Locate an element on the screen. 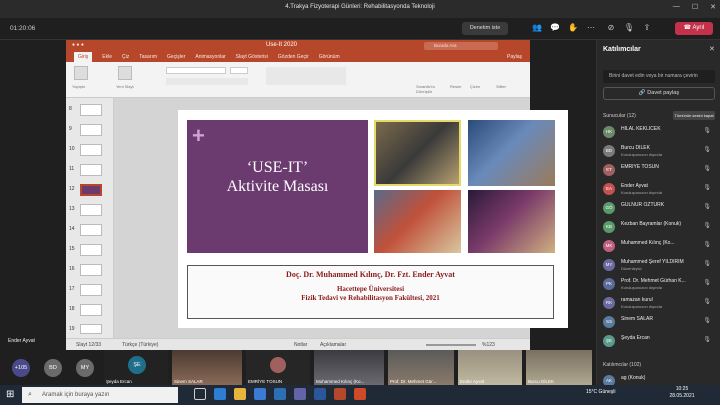  participant-row: KB Kezban Bayramlar (Konuk) 🎙 is located at coordinates (660, 228).